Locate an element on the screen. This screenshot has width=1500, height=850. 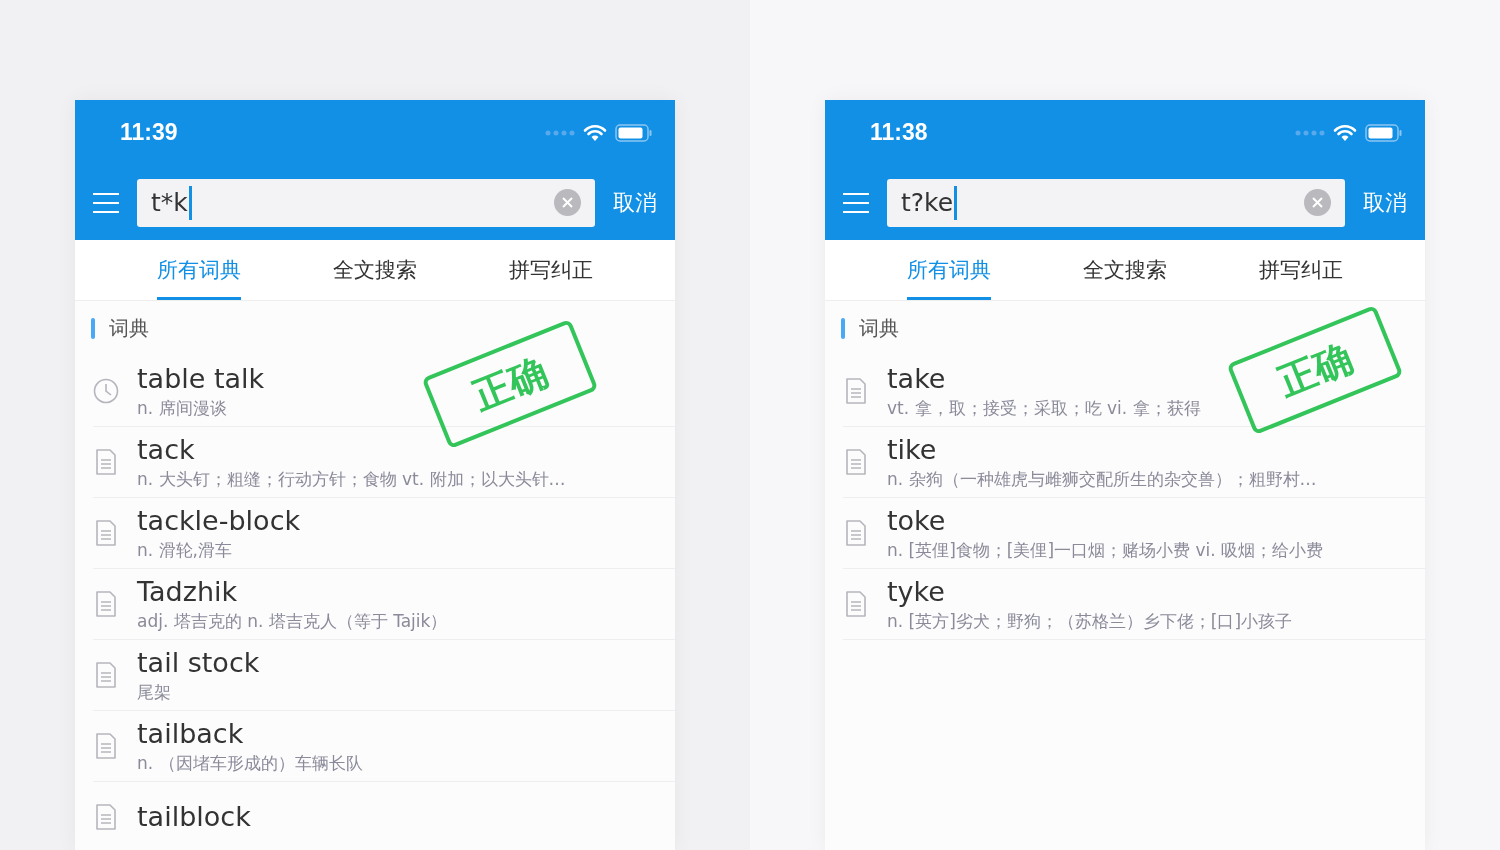
entry-word: tailback is located at coordinates (191, 734).